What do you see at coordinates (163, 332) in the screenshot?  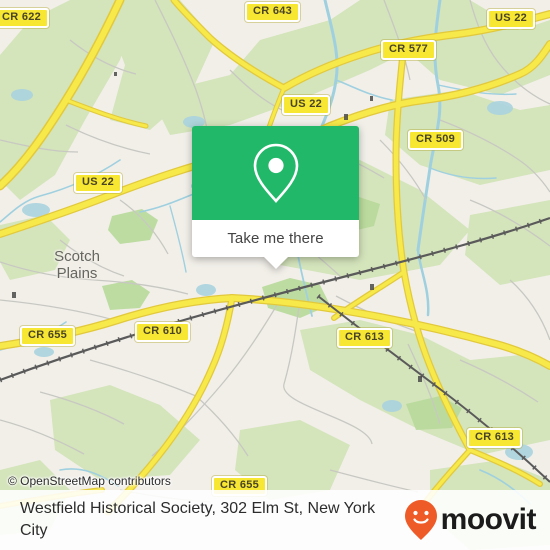 I see `road-shield-cr-610: CR 610` at bounding box center [163, 332].